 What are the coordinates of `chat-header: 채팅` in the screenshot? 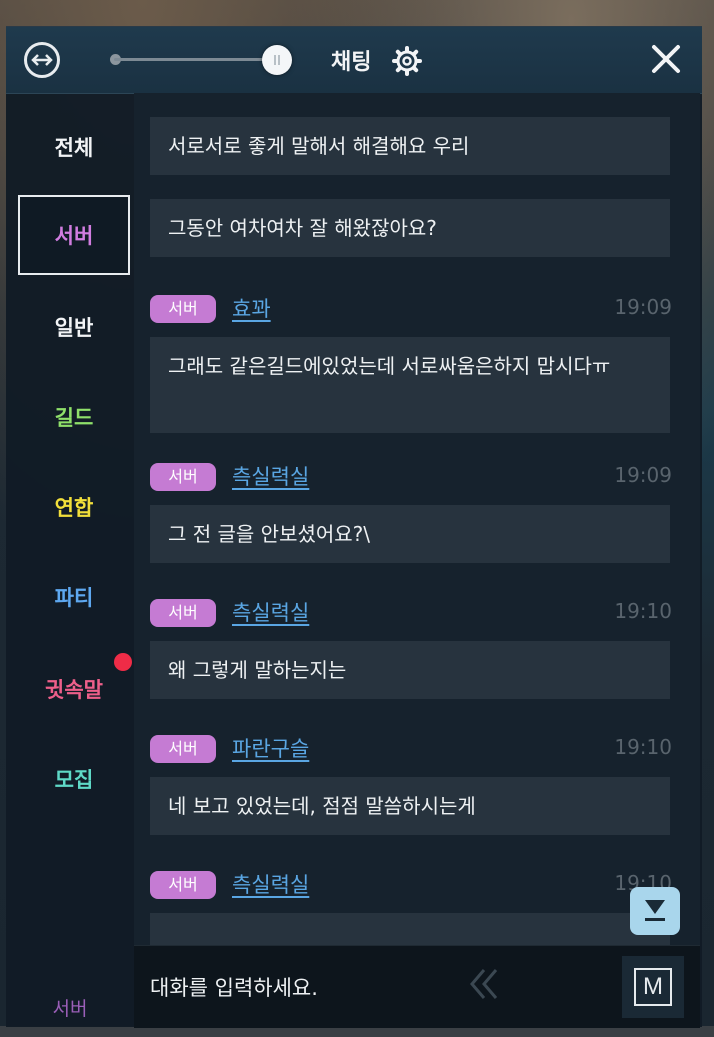 It's located at (354, 60).